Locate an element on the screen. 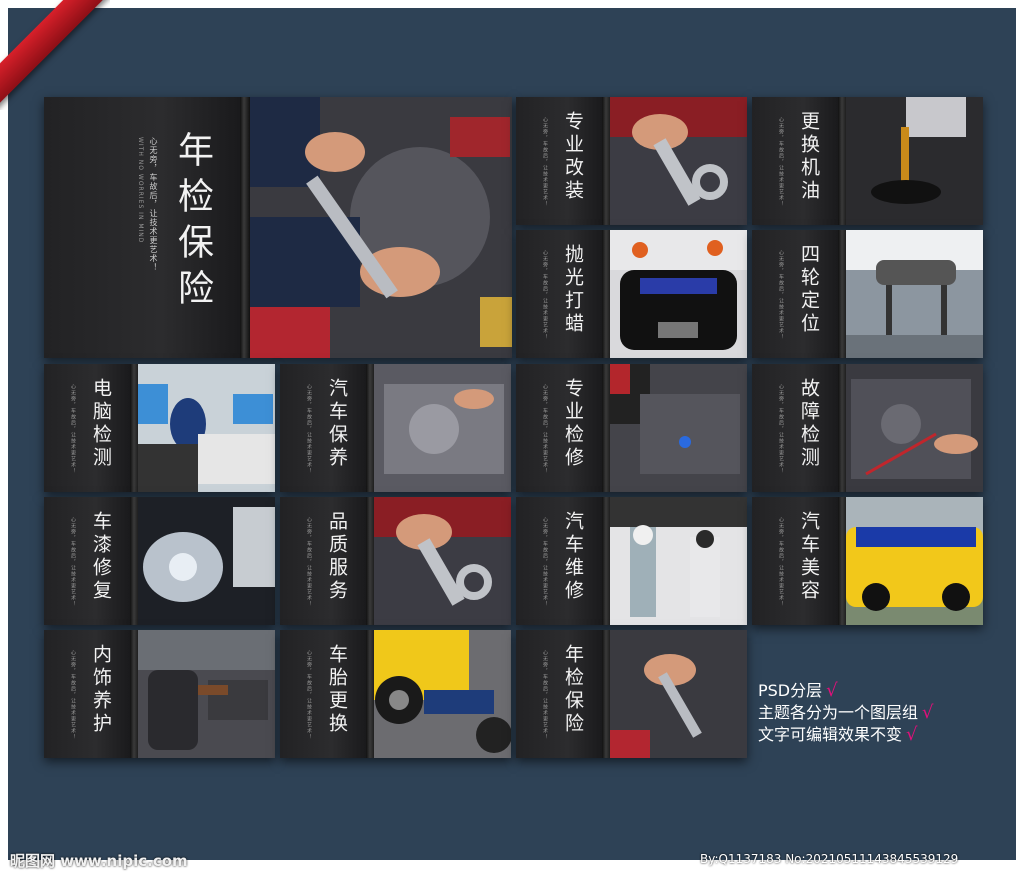  panel-title: 汽车保养 is located at coordinates (337, 424).